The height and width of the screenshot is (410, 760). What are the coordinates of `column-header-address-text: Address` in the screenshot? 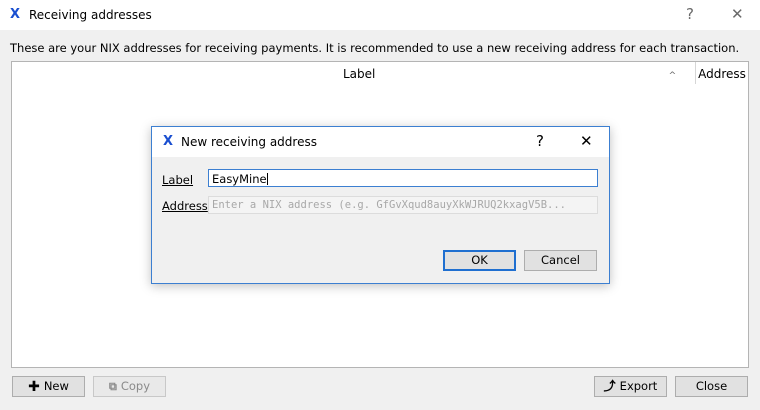 It's located at (722, 74).